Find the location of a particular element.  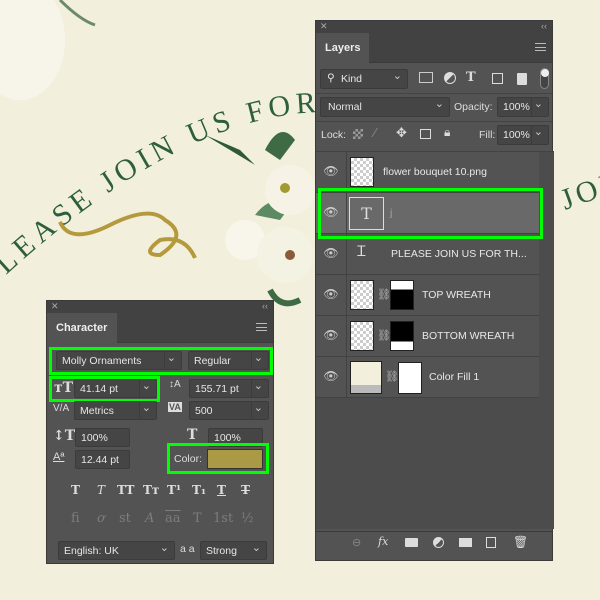

vertical-scale-icon: ↕T is located at coordinates (64, 436).